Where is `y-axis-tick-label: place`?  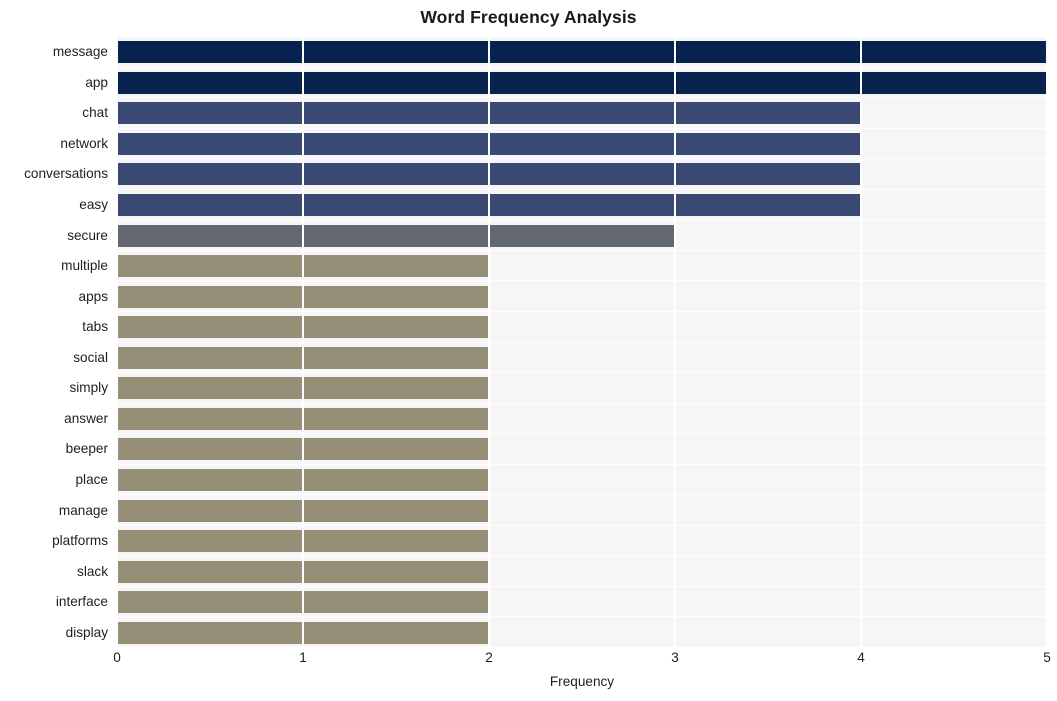
y-axis-tick-label: place is located at coordinates (92, 479).